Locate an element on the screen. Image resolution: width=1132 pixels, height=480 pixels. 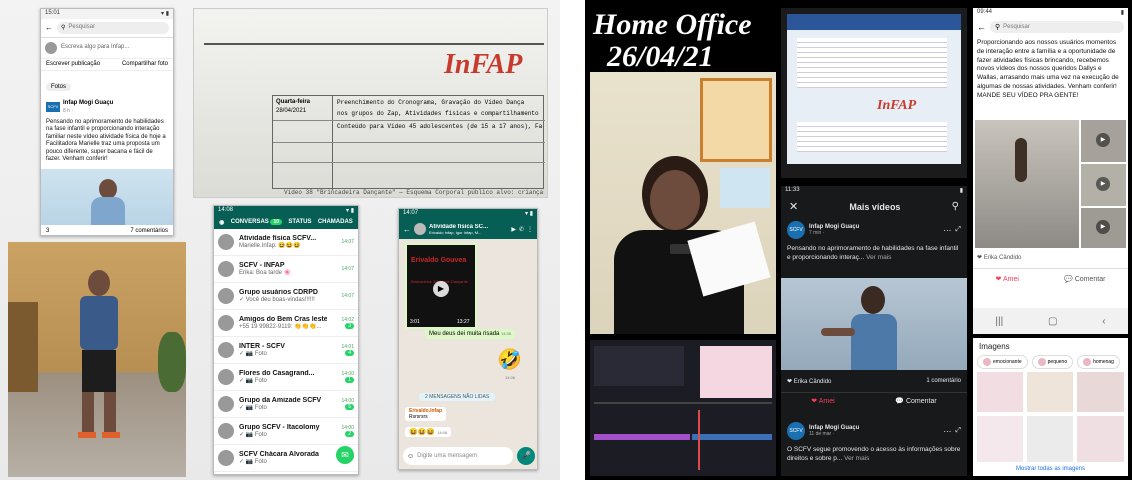
post-meta: 11 de mar · is located at coordinates (822, 434).